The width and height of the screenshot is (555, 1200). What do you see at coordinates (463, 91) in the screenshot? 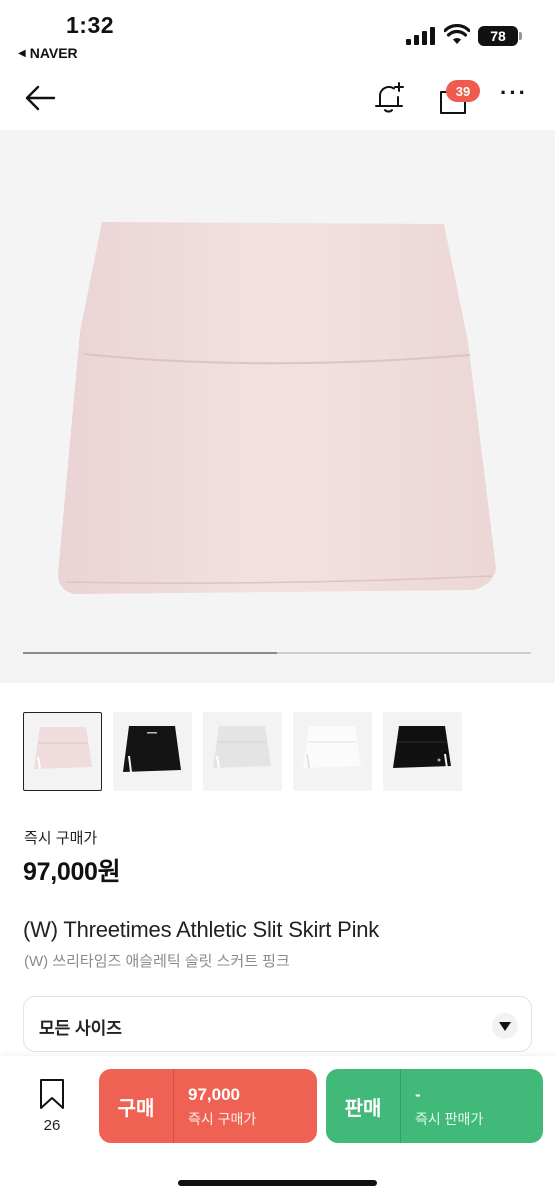
I see `cart-count-badge: 39` at bounding box center [463, 91].